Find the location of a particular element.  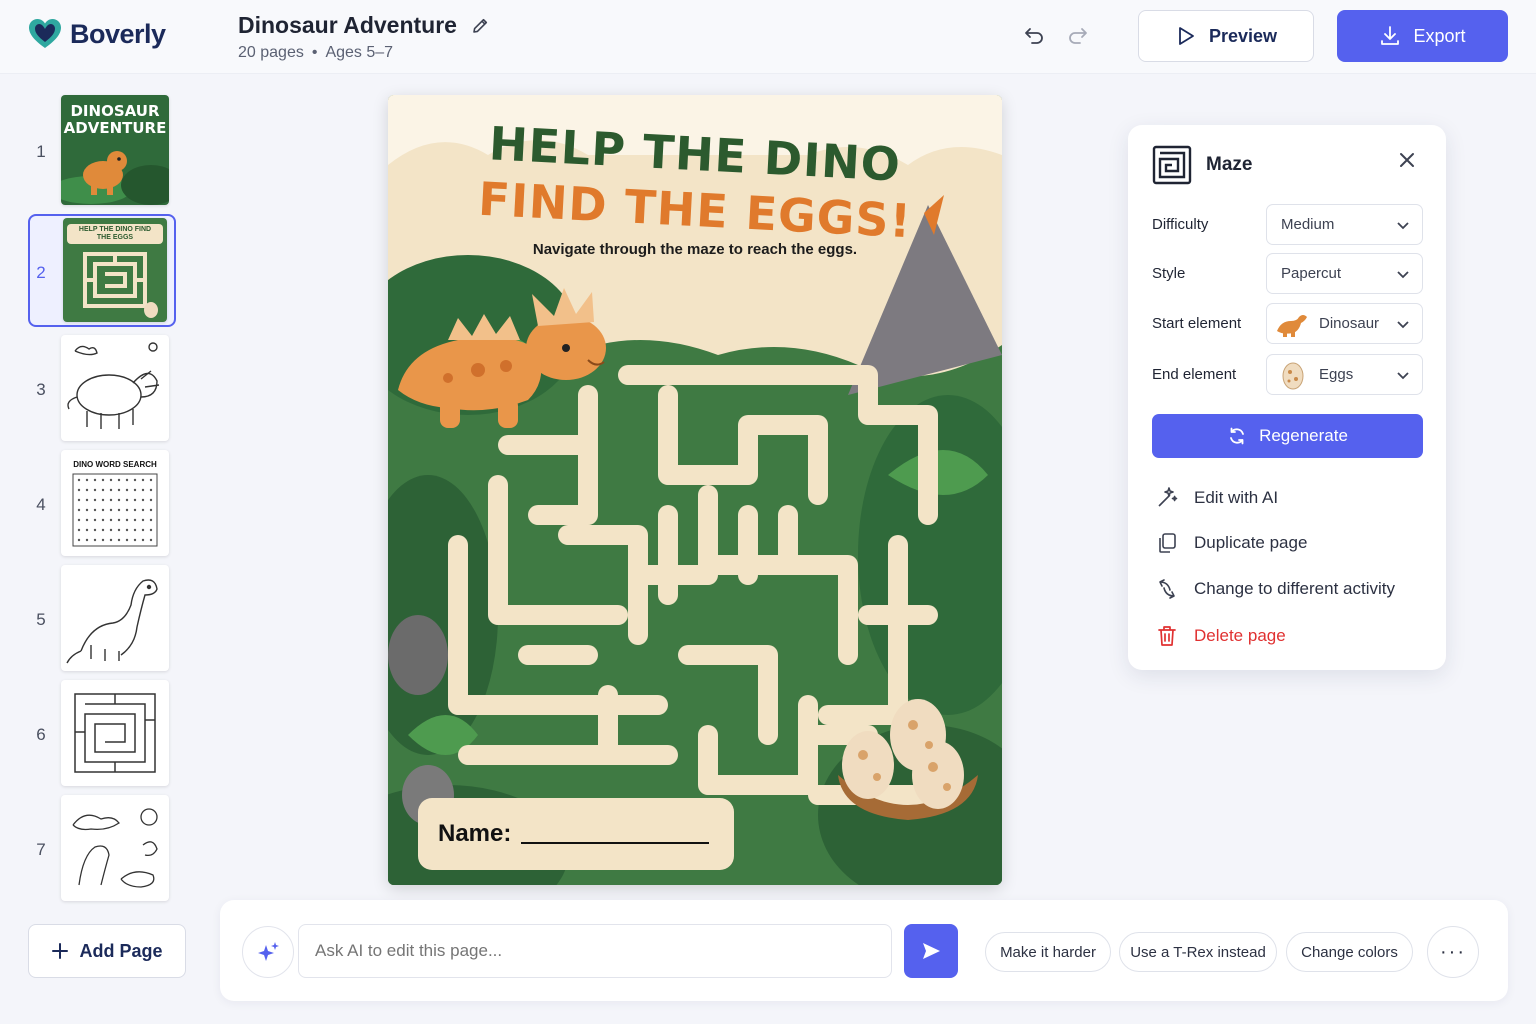

page-thumbnail: 7 is located at coordinates (103, 851).